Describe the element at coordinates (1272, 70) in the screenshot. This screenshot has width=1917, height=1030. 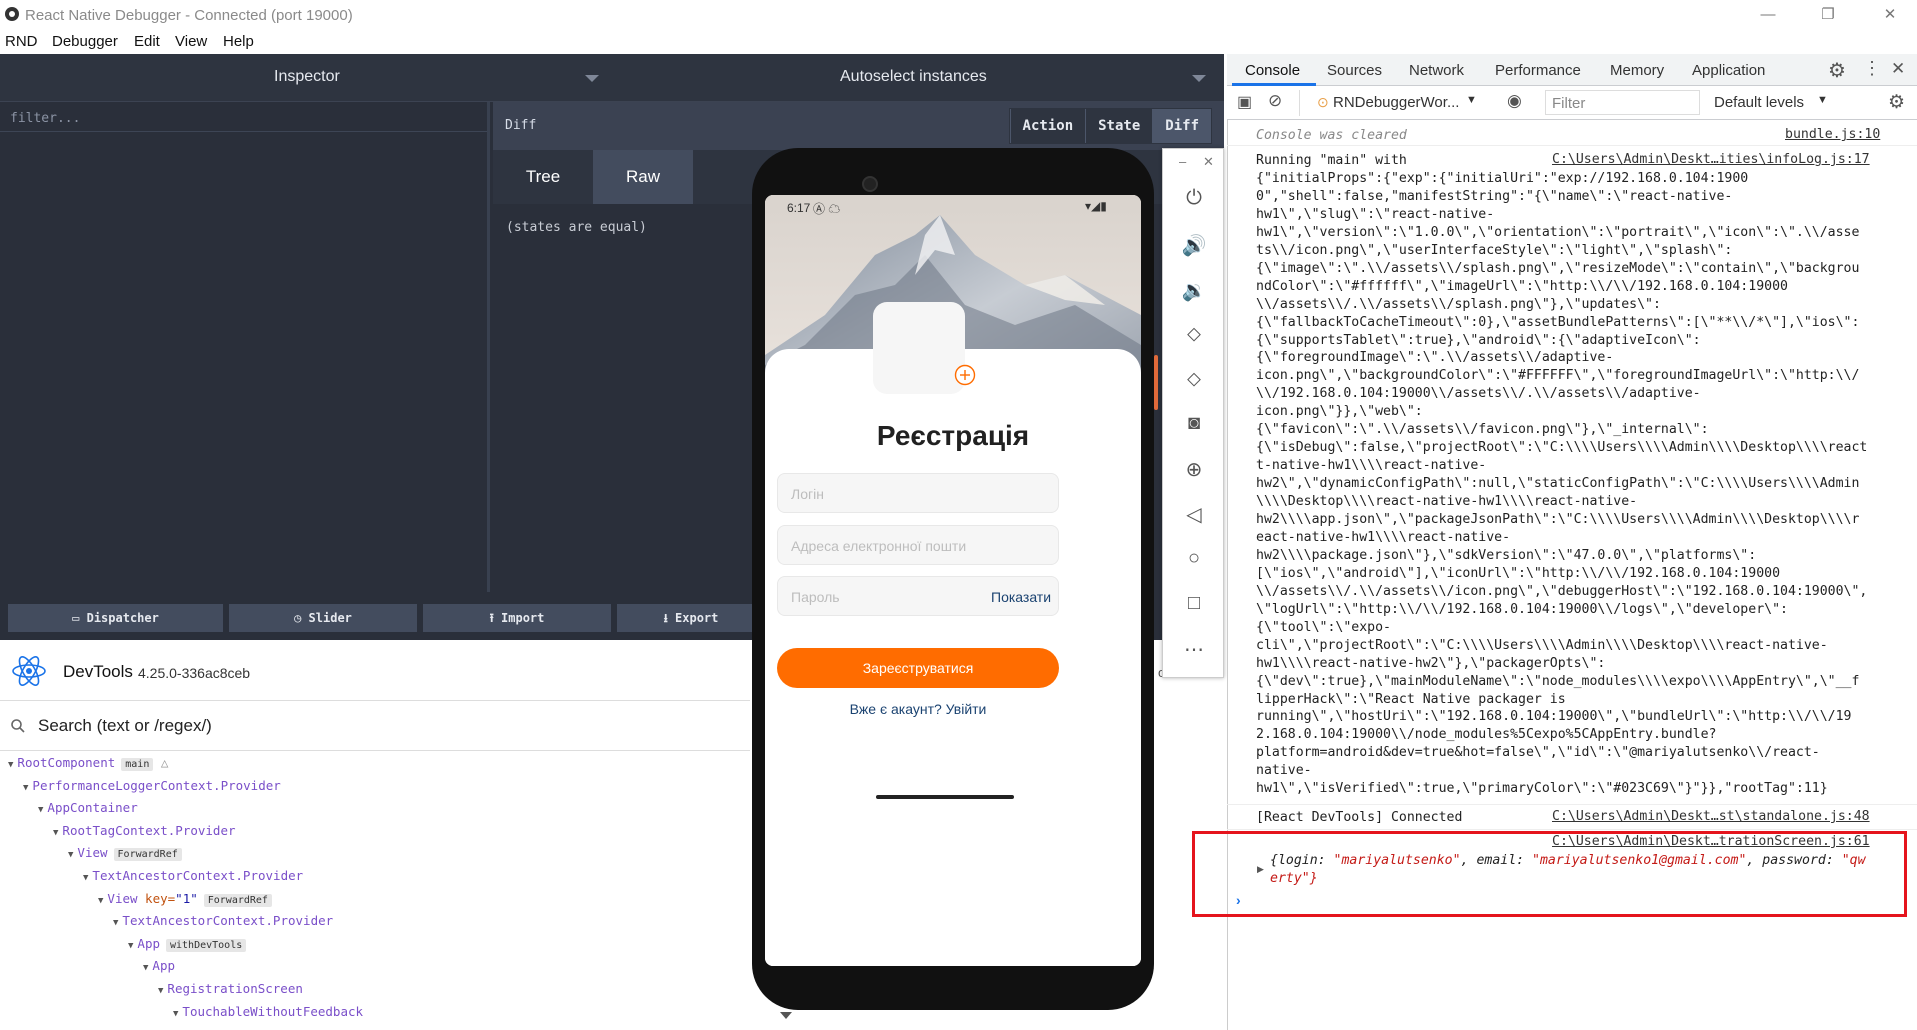
I see `tab-console: Console` at that location.